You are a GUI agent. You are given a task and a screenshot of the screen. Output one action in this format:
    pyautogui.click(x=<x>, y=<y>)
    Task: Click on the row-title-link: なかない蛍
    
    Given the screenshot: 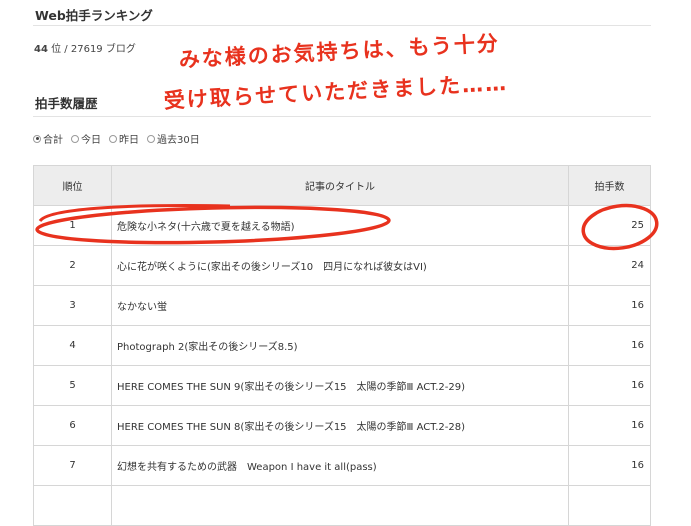 What is the action you would take?
    pyautogui.click(x=340, y=305)
    